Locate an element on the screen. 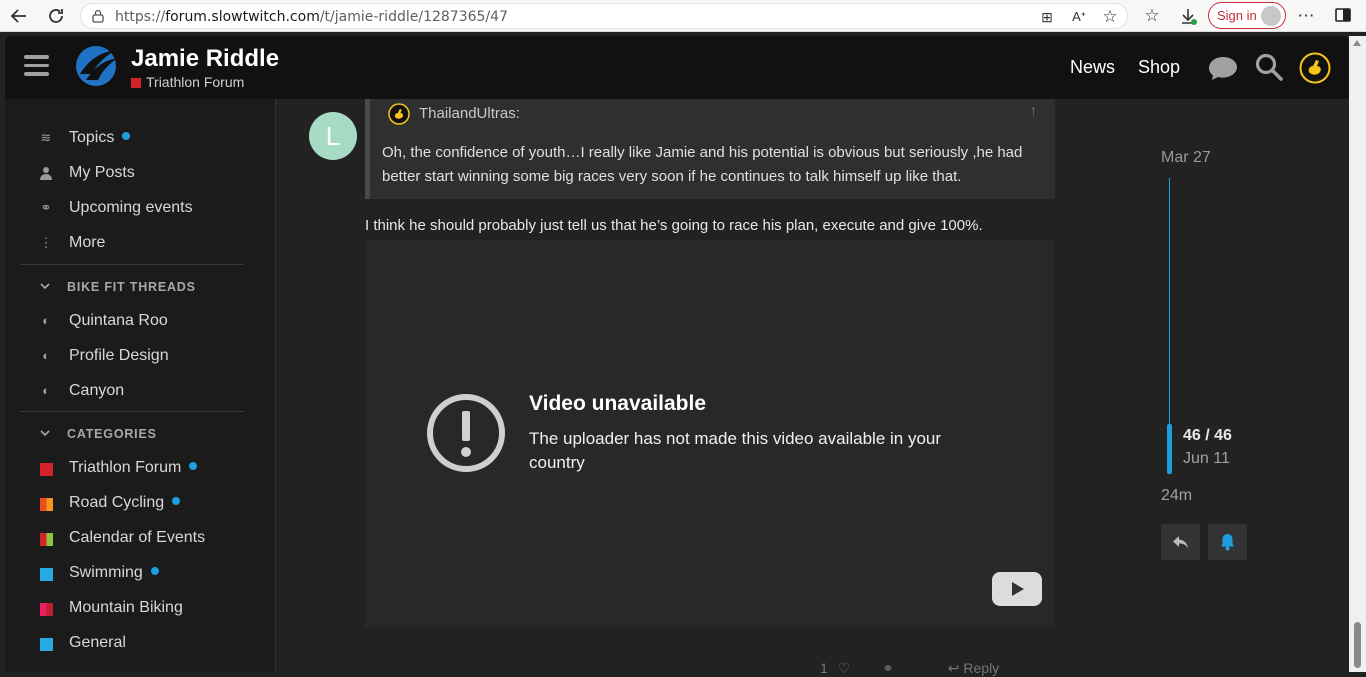 Image resolution: width=1366 pixels, height=677 pixels. sidebar-item-canyon: ◐ Canyon is located at coordinates (140, 392).